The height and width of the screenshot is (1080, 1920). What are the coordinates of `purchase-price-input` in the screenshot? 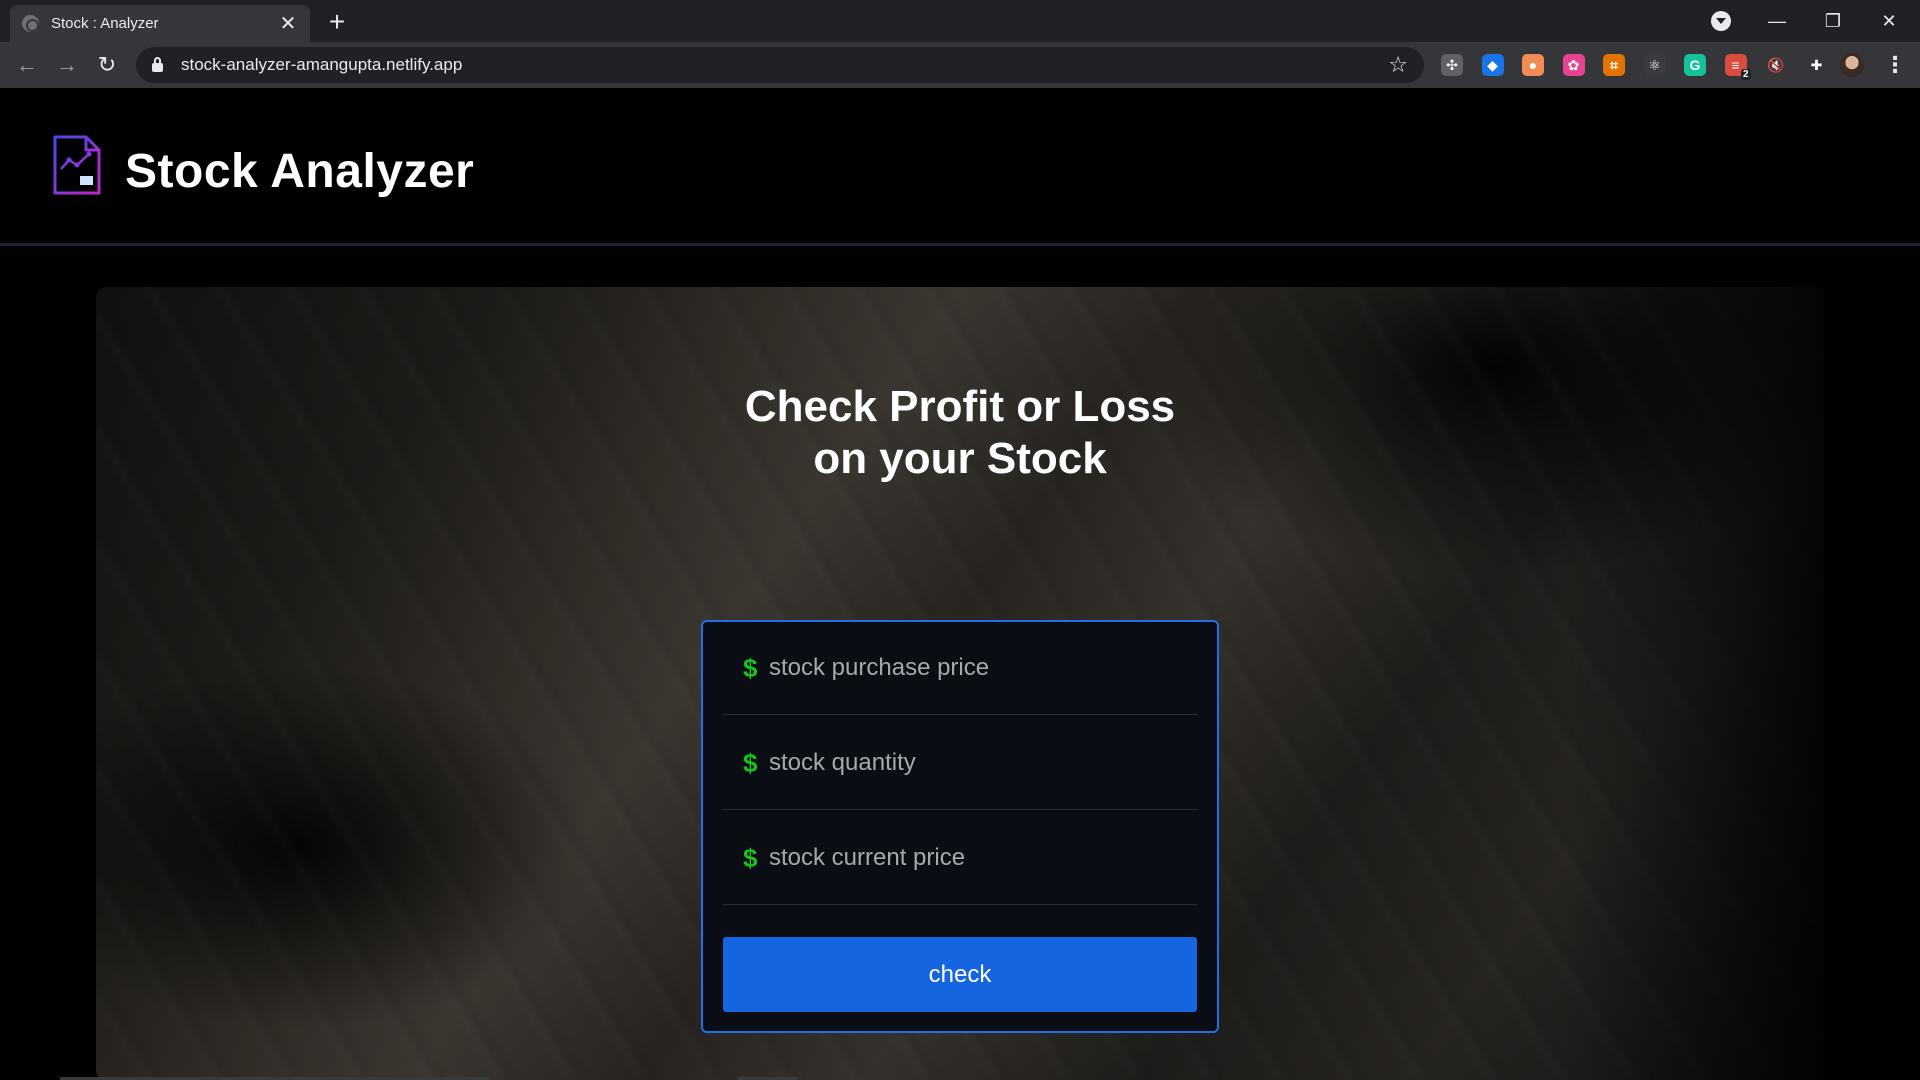 It's located at (979, 668).